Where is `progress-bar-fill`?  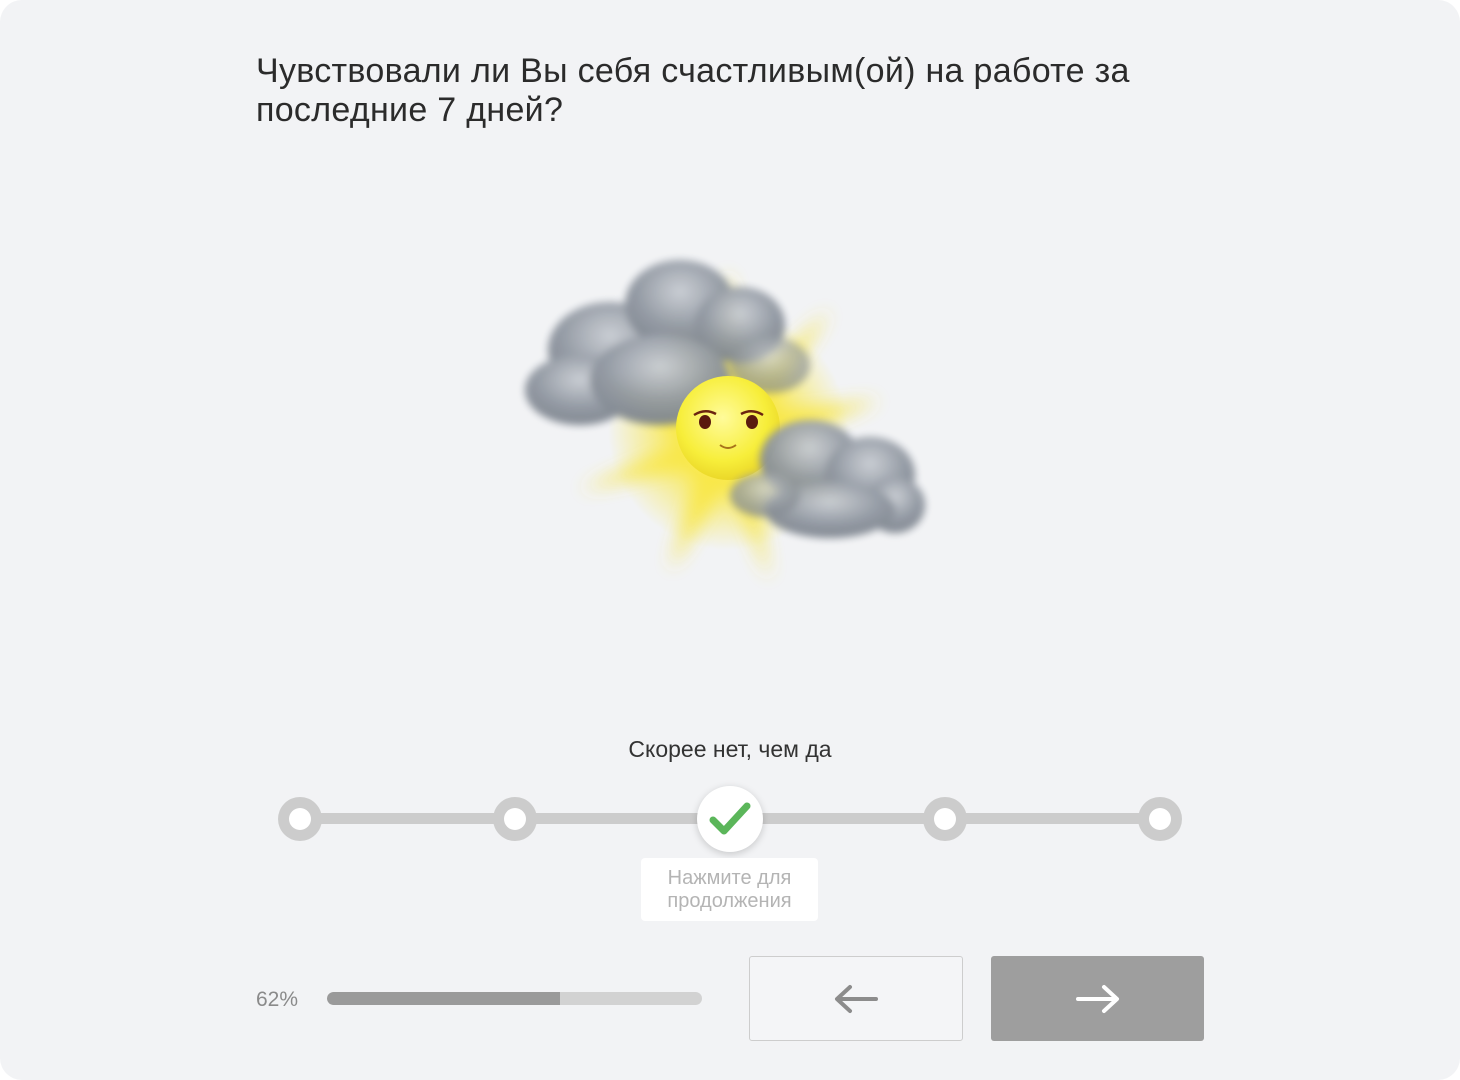 progress-bar-fill is located at coordinates (443, 998).